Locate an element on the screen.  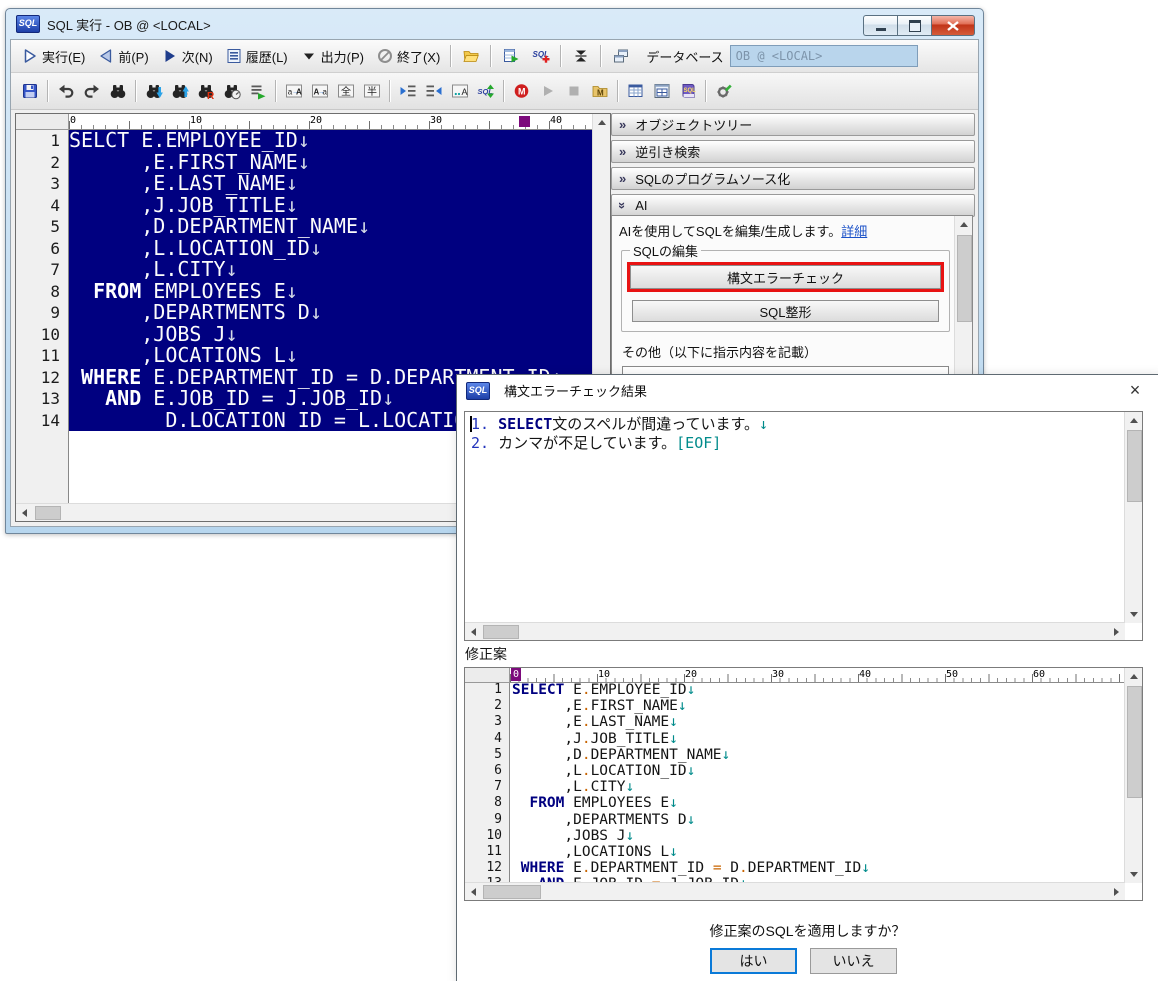
sql-add-icon: SQL is located at coordinates (541, 56).